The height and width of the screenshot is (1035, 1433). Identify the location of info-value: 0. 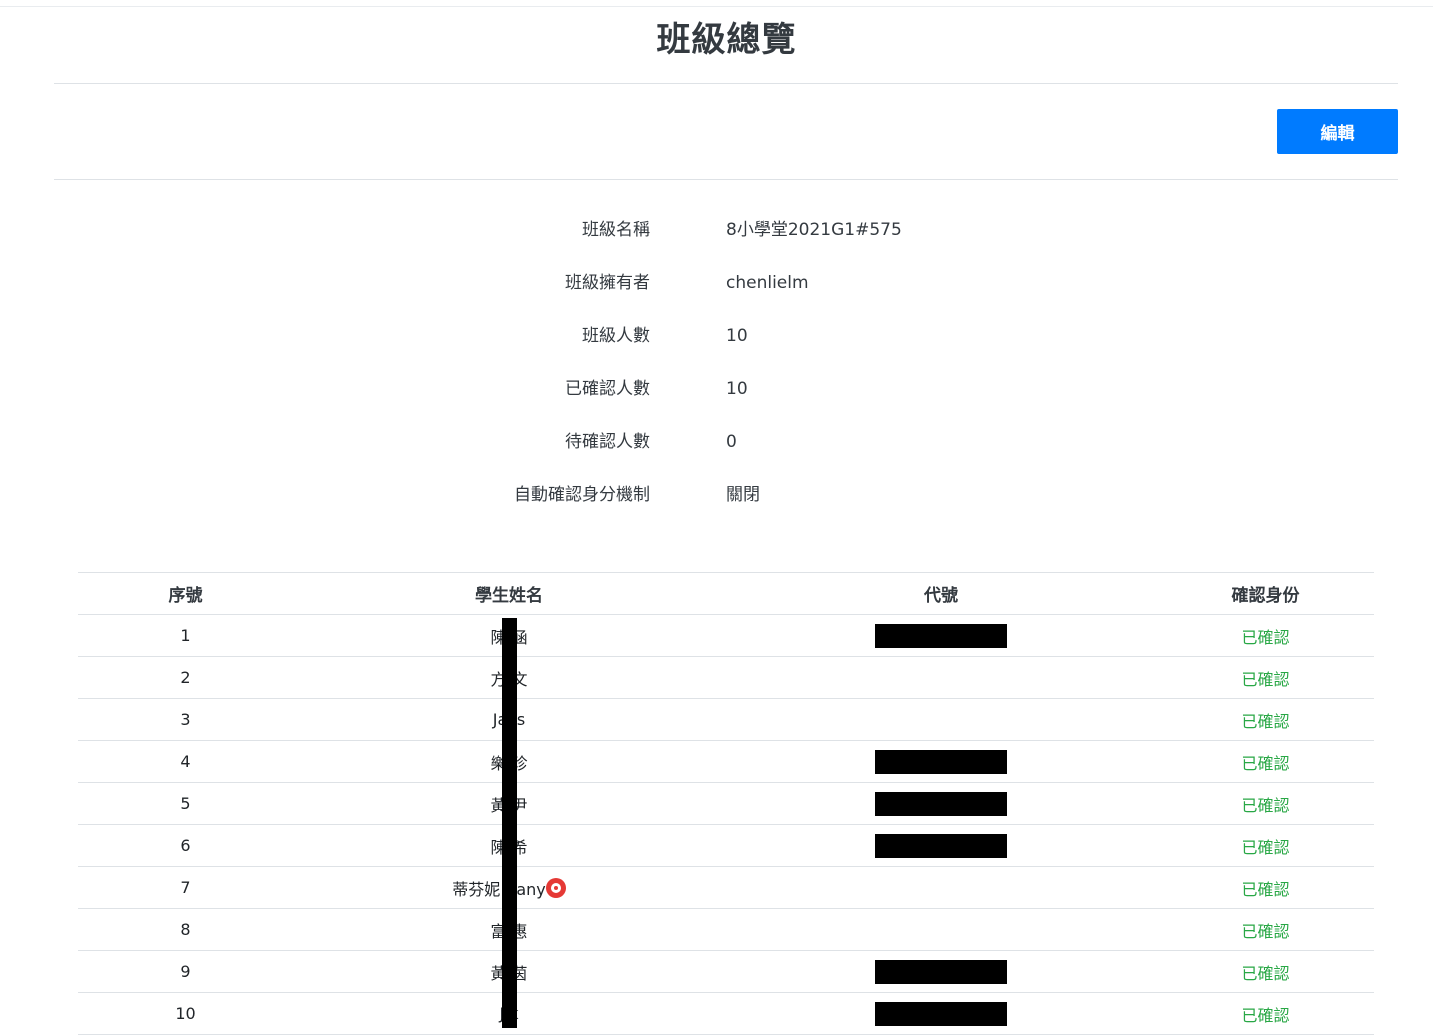
(731, 442).